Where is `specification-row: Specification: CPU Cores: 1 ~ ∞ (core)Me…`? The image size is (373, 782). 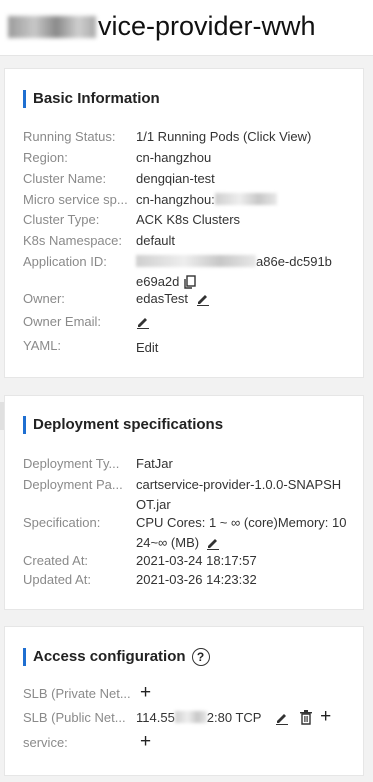 specification-row: Specification: CPU Cores: 1 ~ ∞ (core)Me… is located at coordinates (190, 533).